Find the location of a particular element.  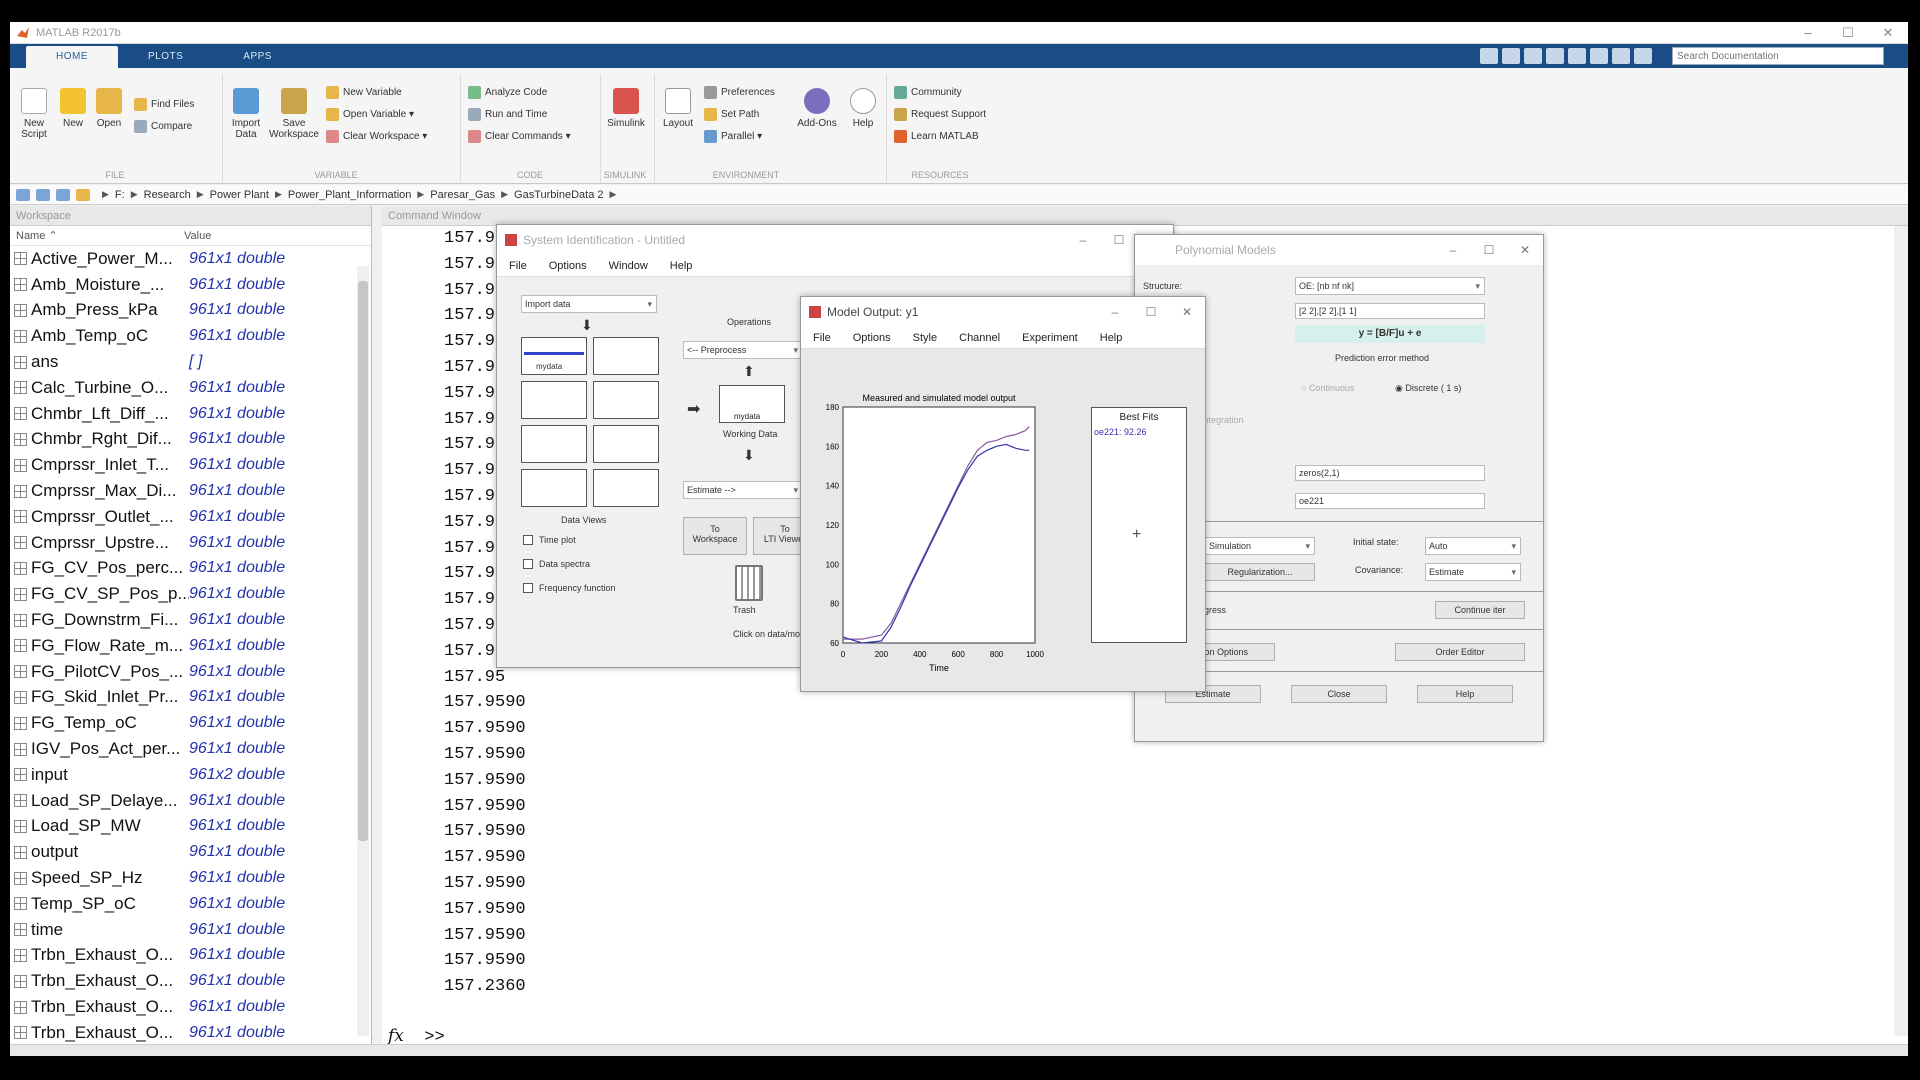

workspace-row: Chmbr_Rght_Dif... 961x1 double is located at coordinates (190, 440).